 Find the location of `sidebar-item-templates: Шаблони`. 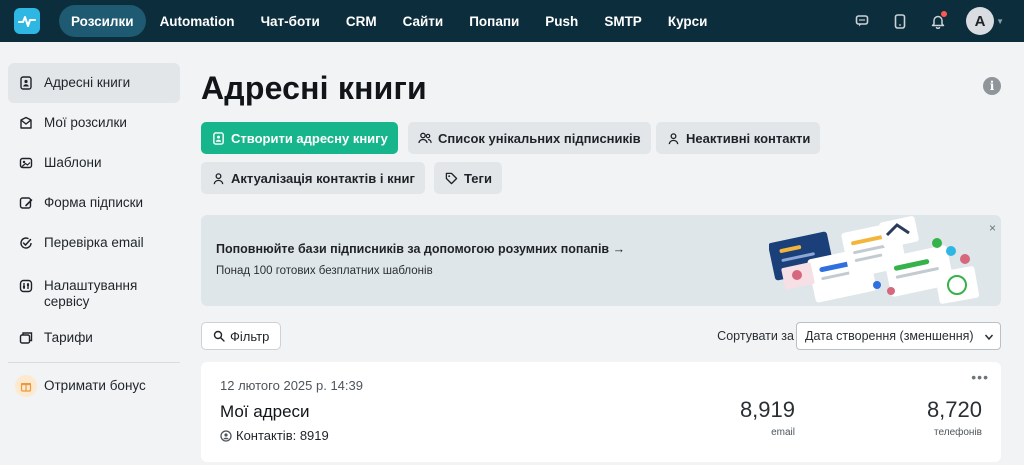

sidebar-item-templates: Шаблони is located at coordinates (94, 163).